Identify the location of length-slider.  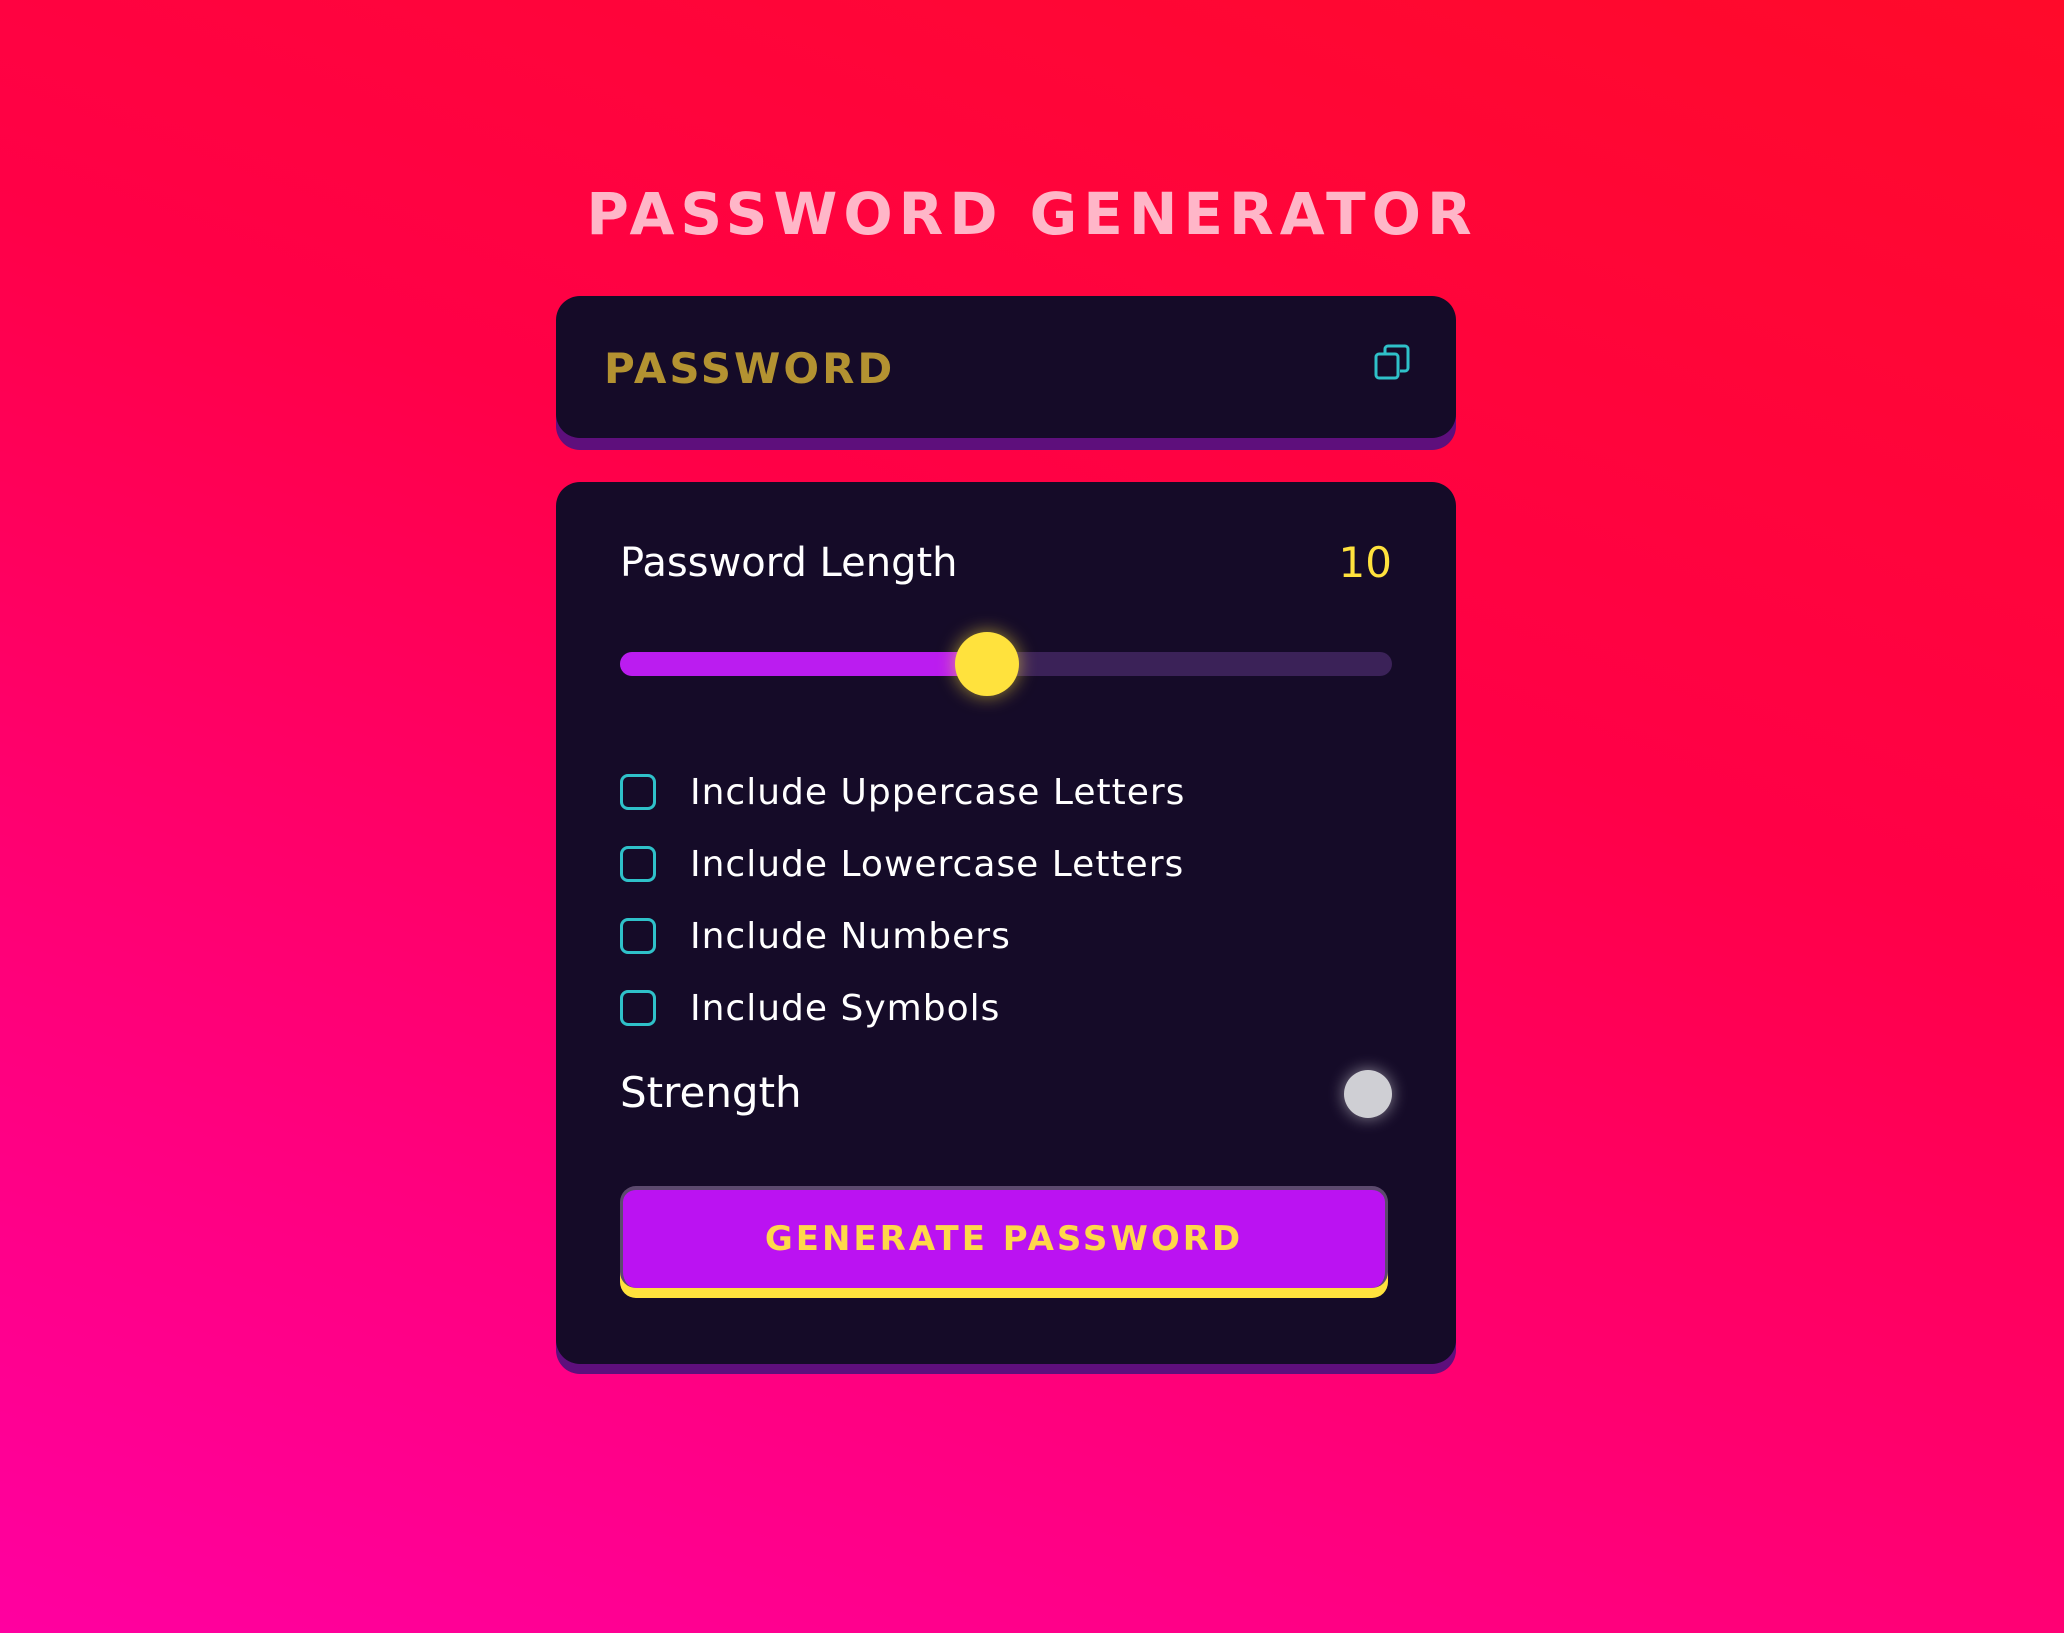
(1006, 664).